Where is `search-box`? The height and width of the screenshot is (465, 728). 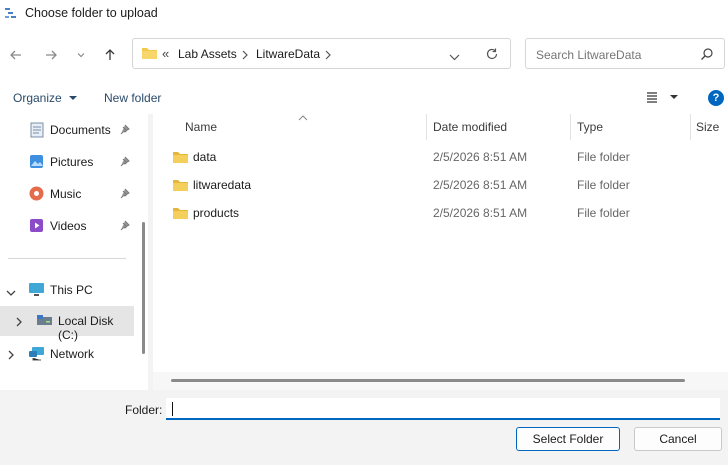 search-box is located at coordinates (625, 53).